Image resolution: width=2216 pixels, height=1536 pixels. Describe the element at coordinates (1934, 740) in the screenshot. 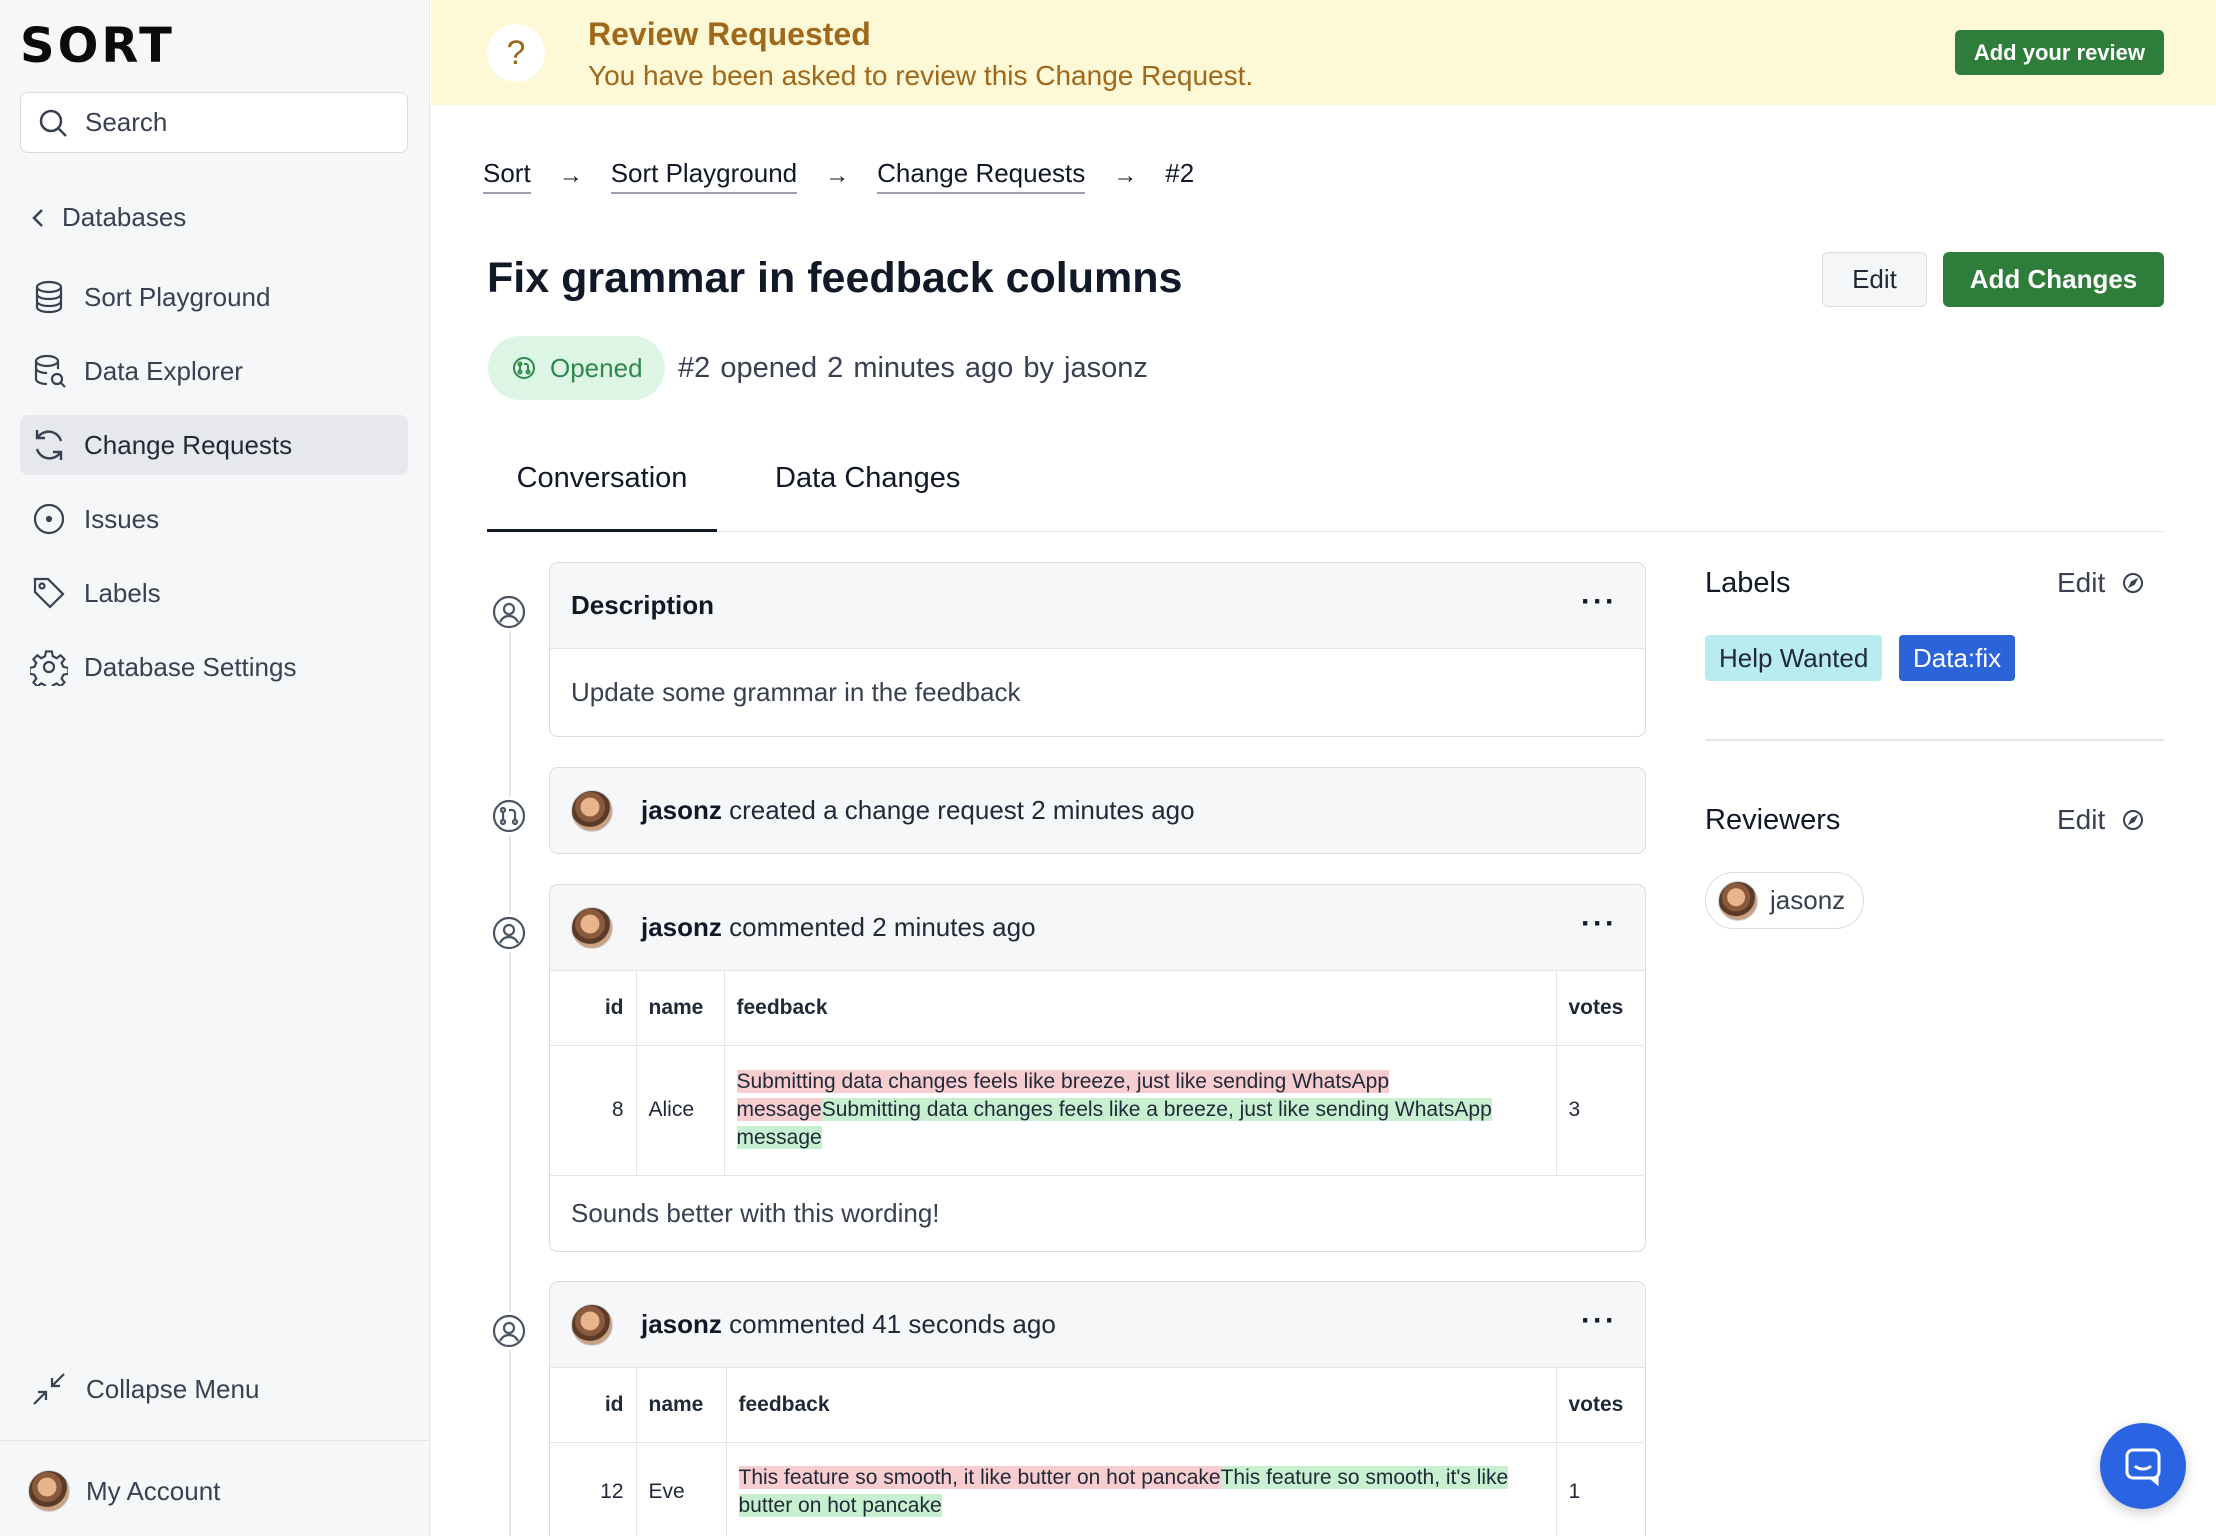

I see `divider` at that location.